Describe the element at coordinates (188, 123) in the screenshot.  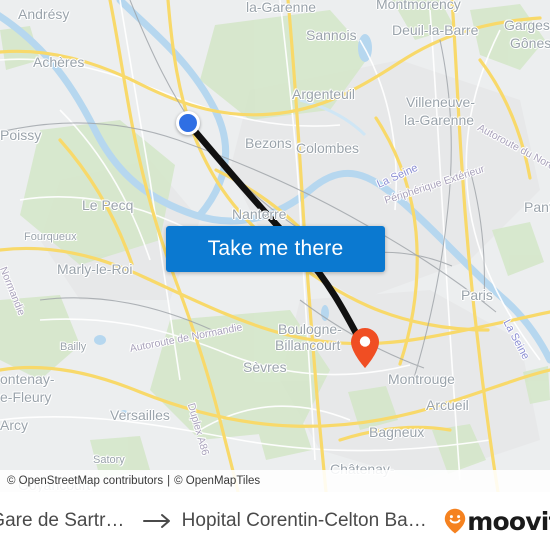
I see `origin-dot-icon` at that location.